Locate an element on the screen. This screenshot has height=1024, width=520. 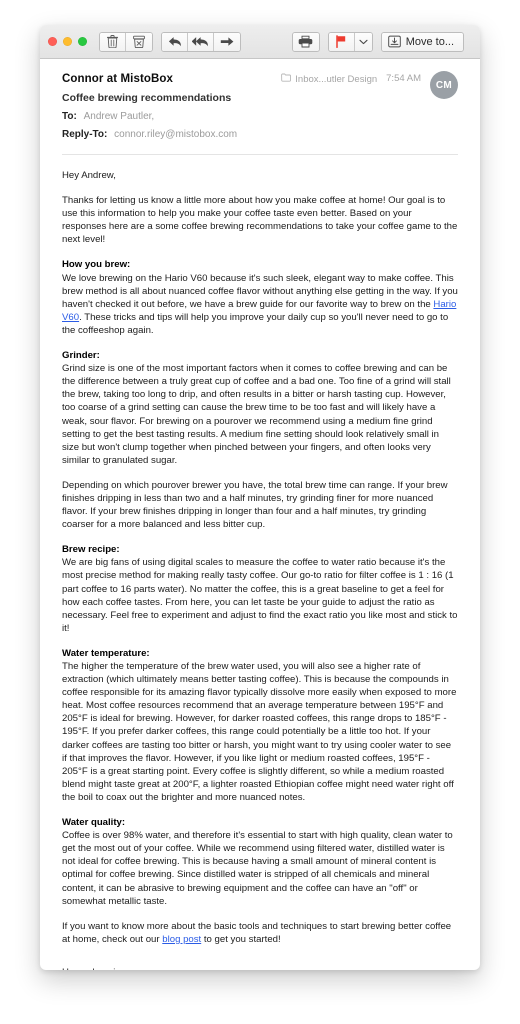
forward-arrow-icon is located at coordinates (227, 42).